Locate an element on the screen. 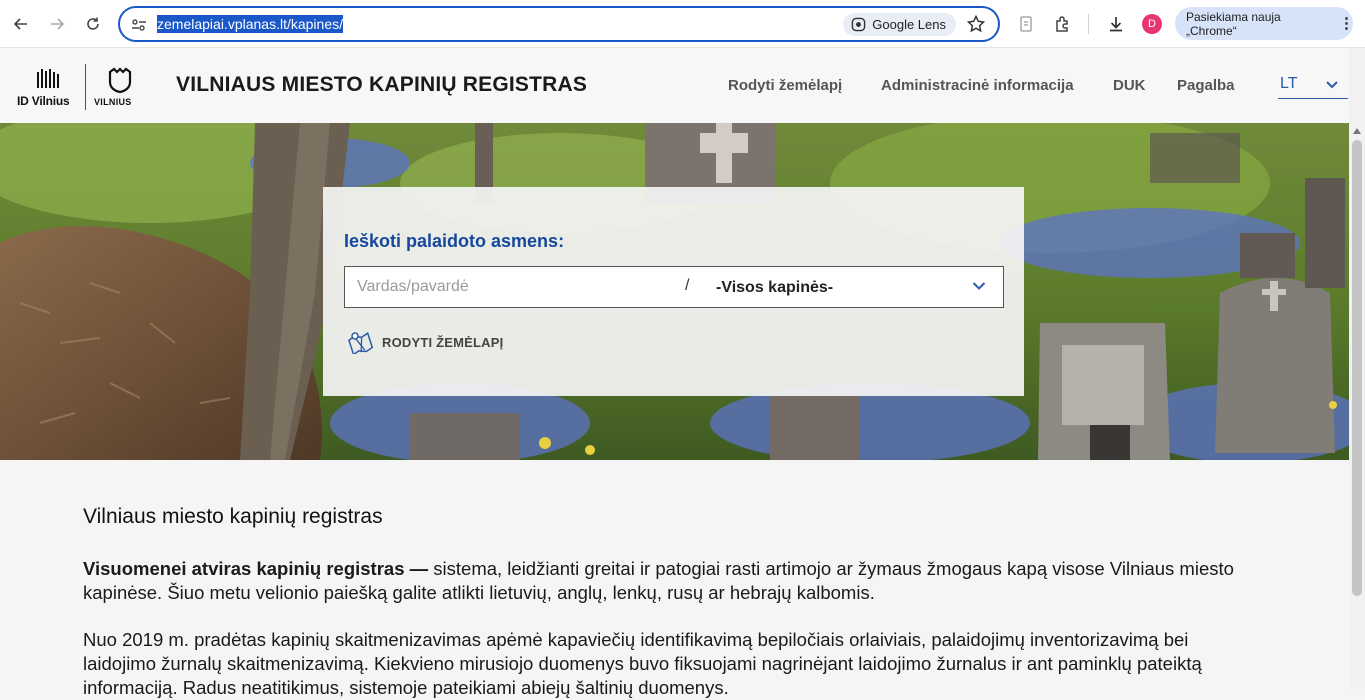  reload-button is located at coordinates (93, 24).